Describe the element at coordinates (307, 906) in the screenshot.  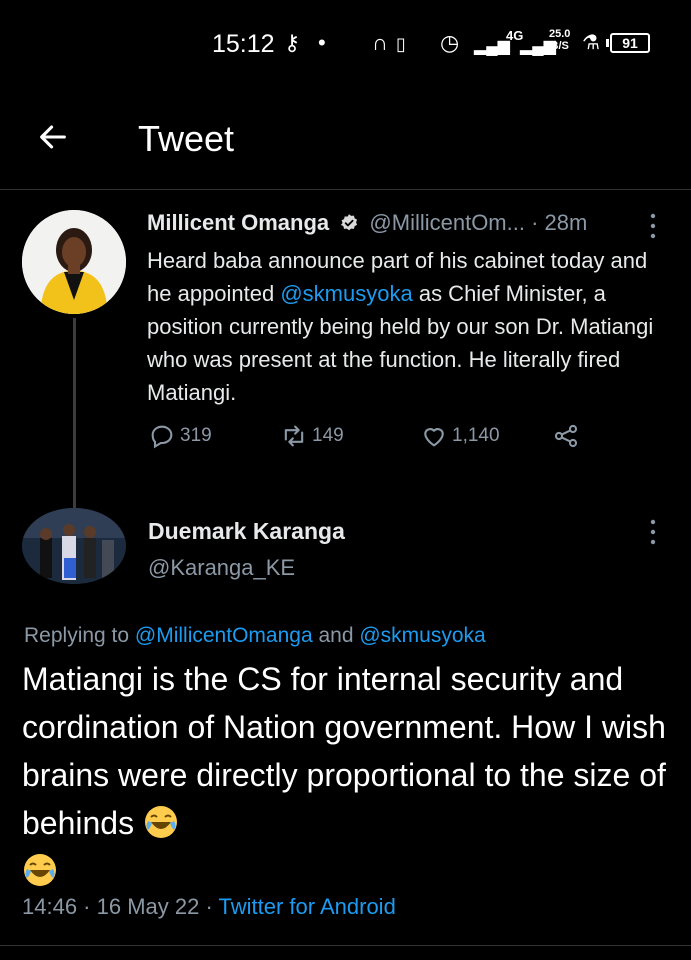
I see `source-link: Twitter for Android` at that location.